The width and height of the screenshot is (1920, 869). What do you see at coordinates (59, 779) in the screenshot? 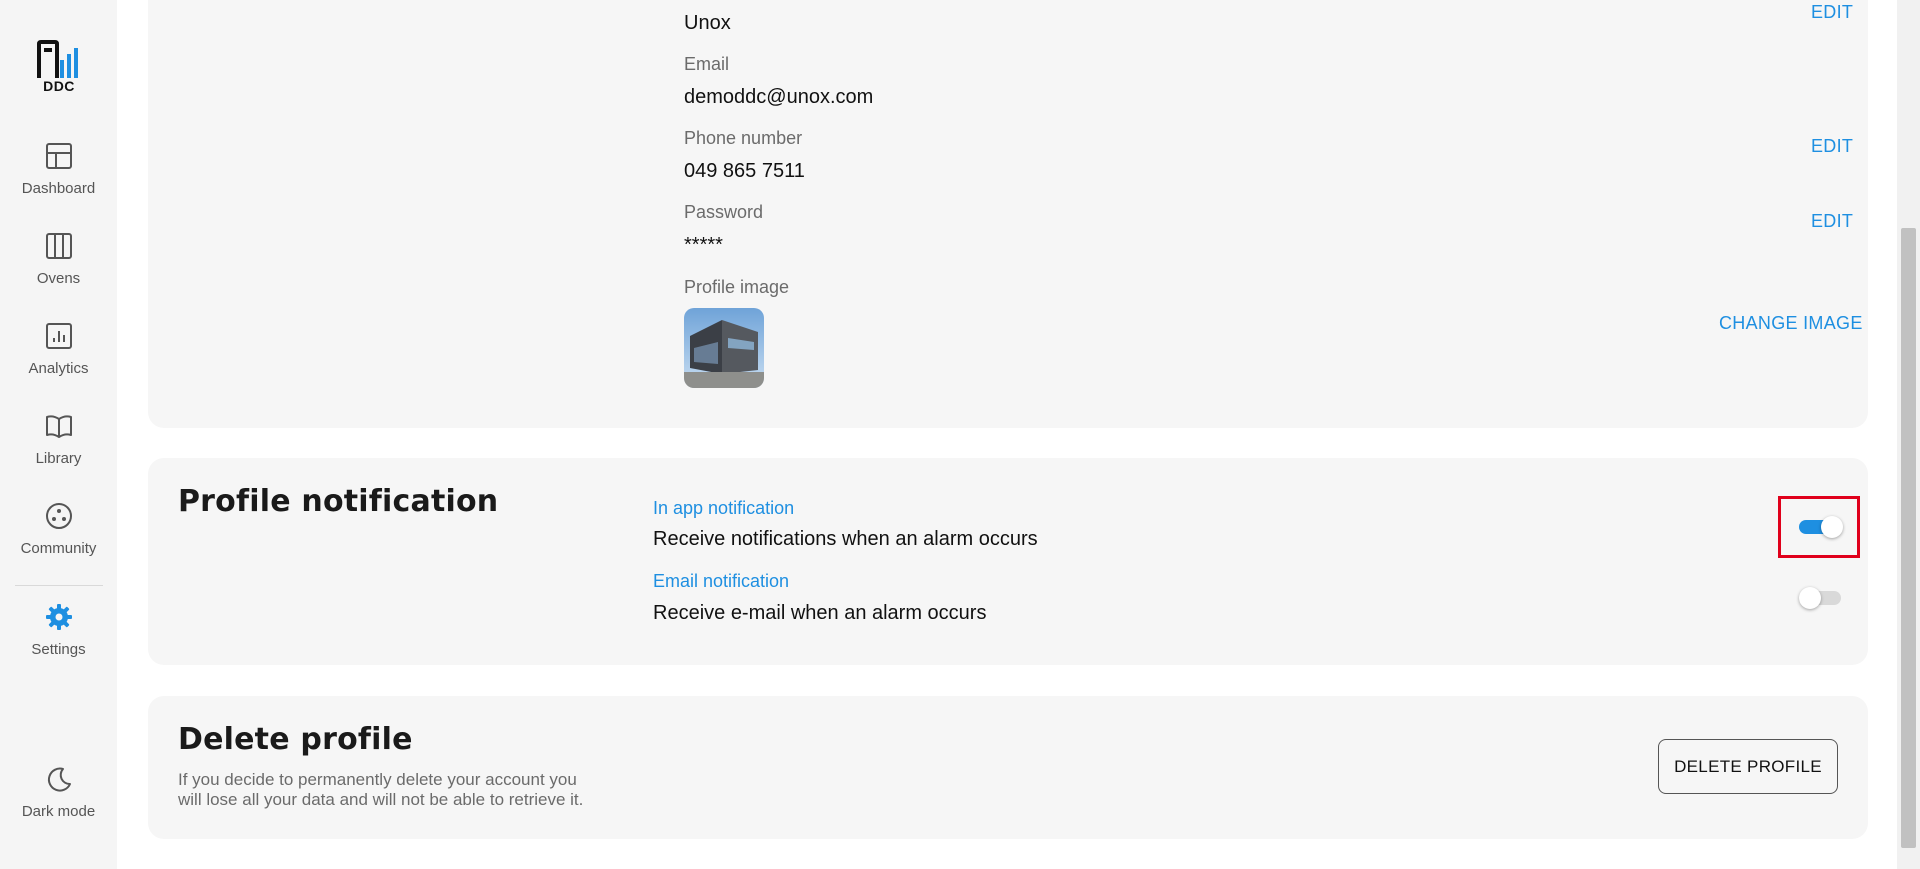
I see `moon-icon` at bounding box center [59, 779].